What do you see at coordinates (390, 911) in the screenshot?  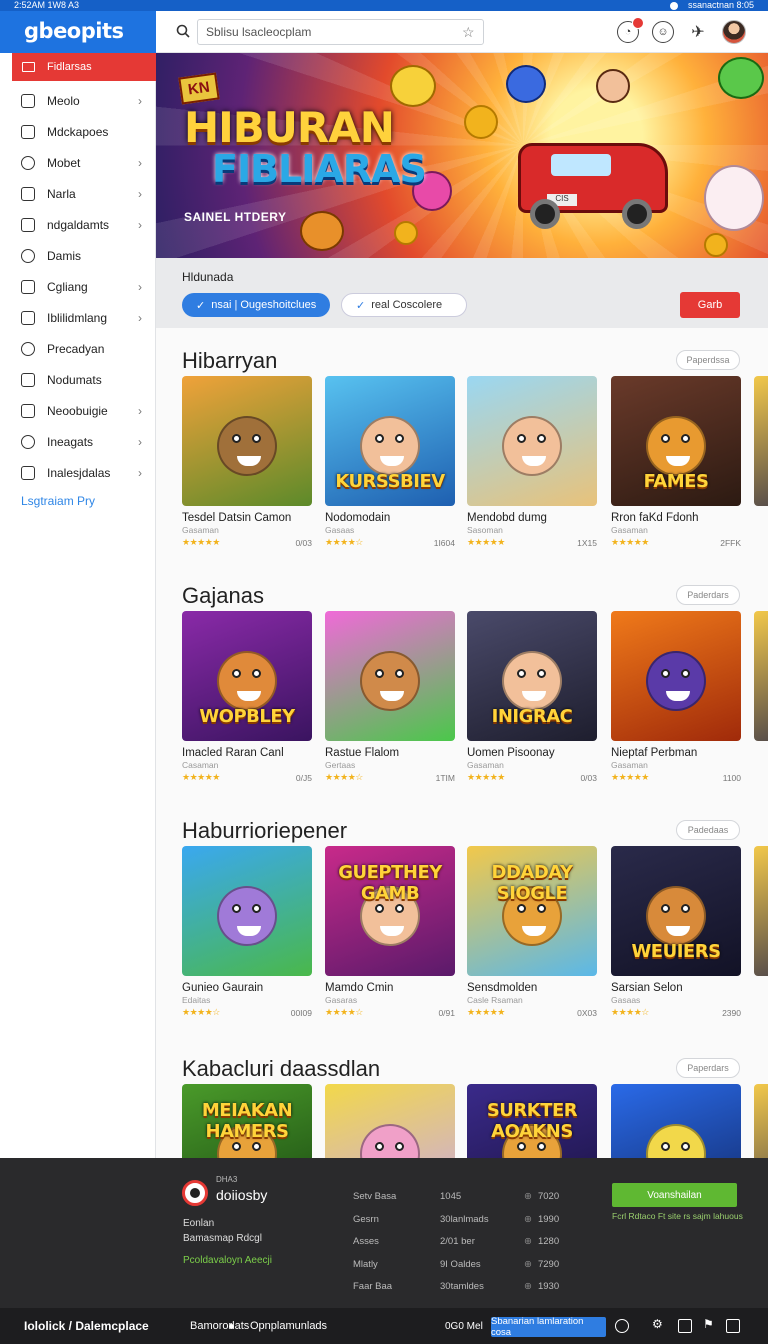 I see `game-thumbnail: GUEPTHEY GAMB` at bounding box center [390, 911].